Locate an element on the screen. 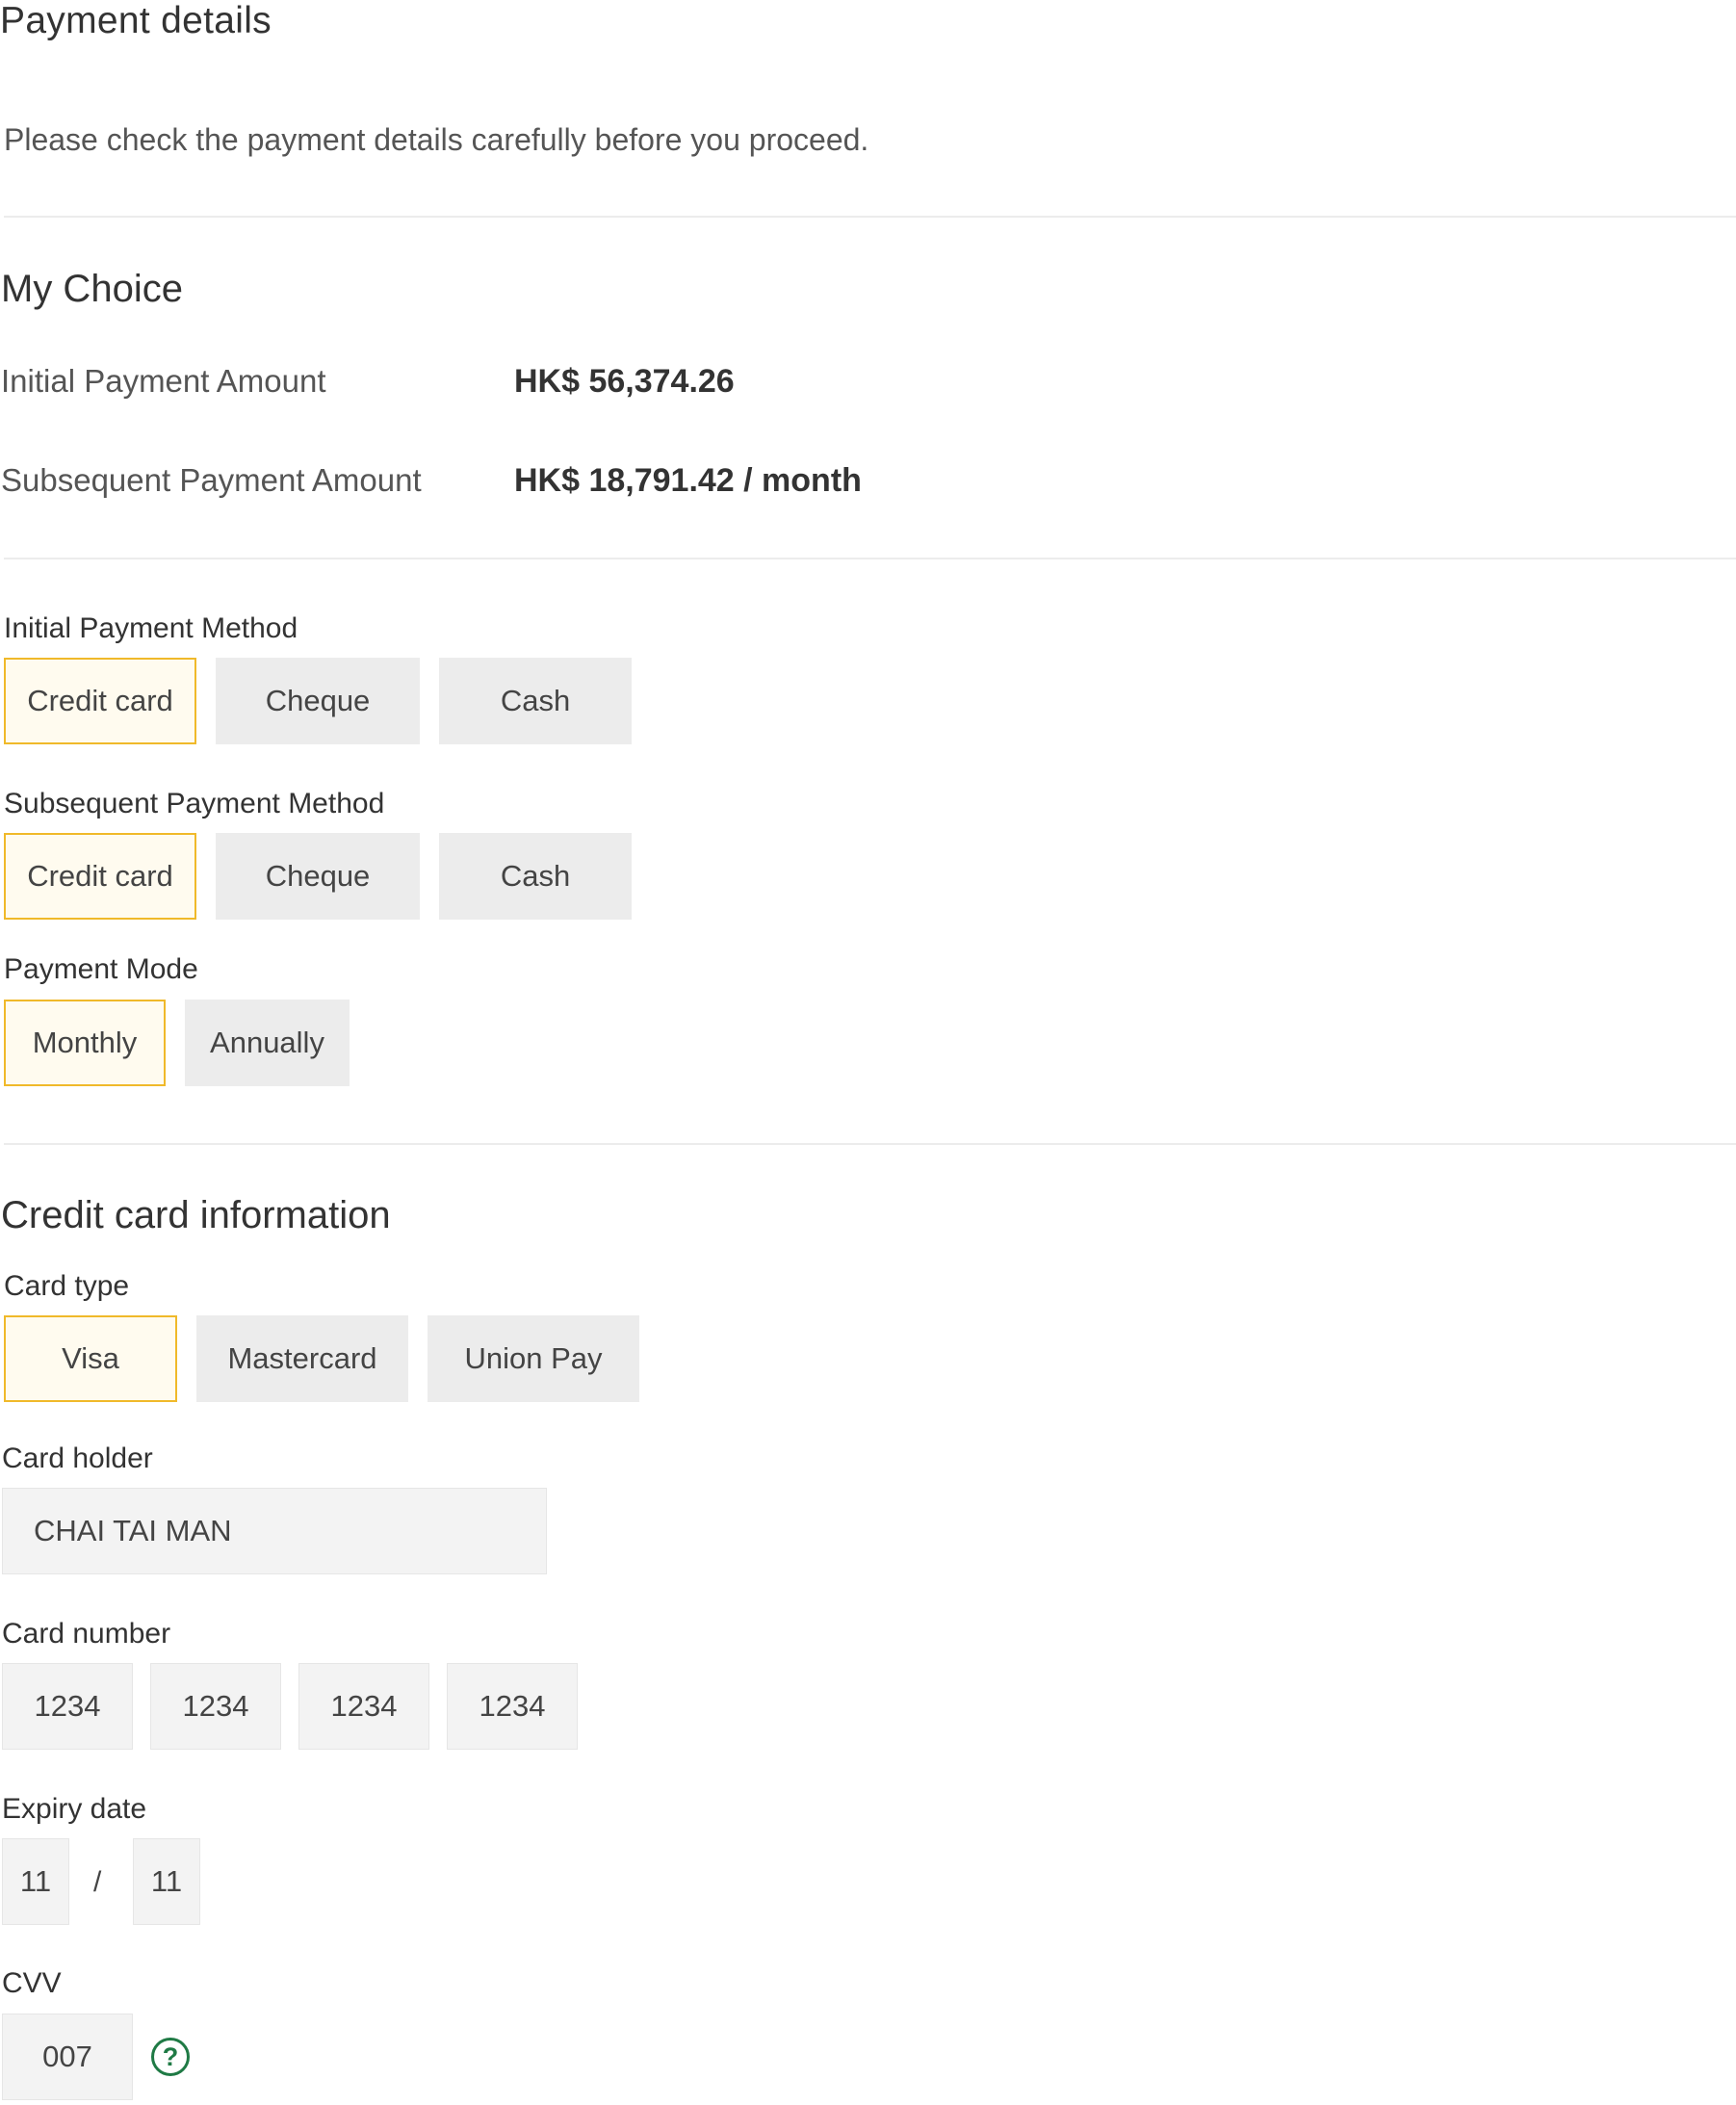 This screenshot has height=2105, width=1736. subsequent-method-cheque-option: Cheque is located at coordinates (318, 876).